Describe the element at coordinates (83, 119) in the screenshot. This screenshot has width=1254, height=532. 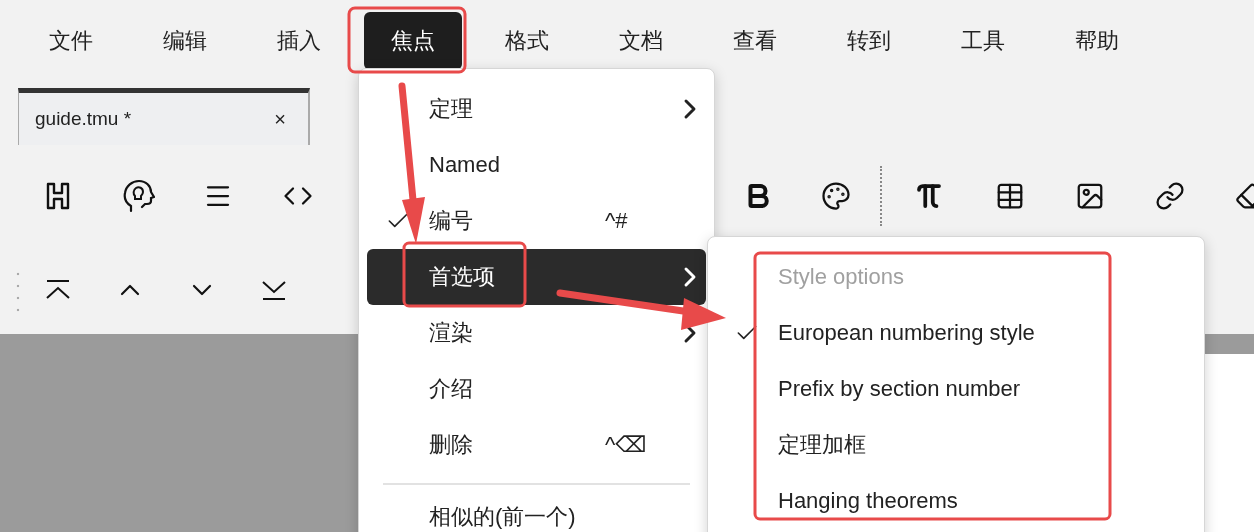
I see `tab-title: guide.tmu *` at that location.